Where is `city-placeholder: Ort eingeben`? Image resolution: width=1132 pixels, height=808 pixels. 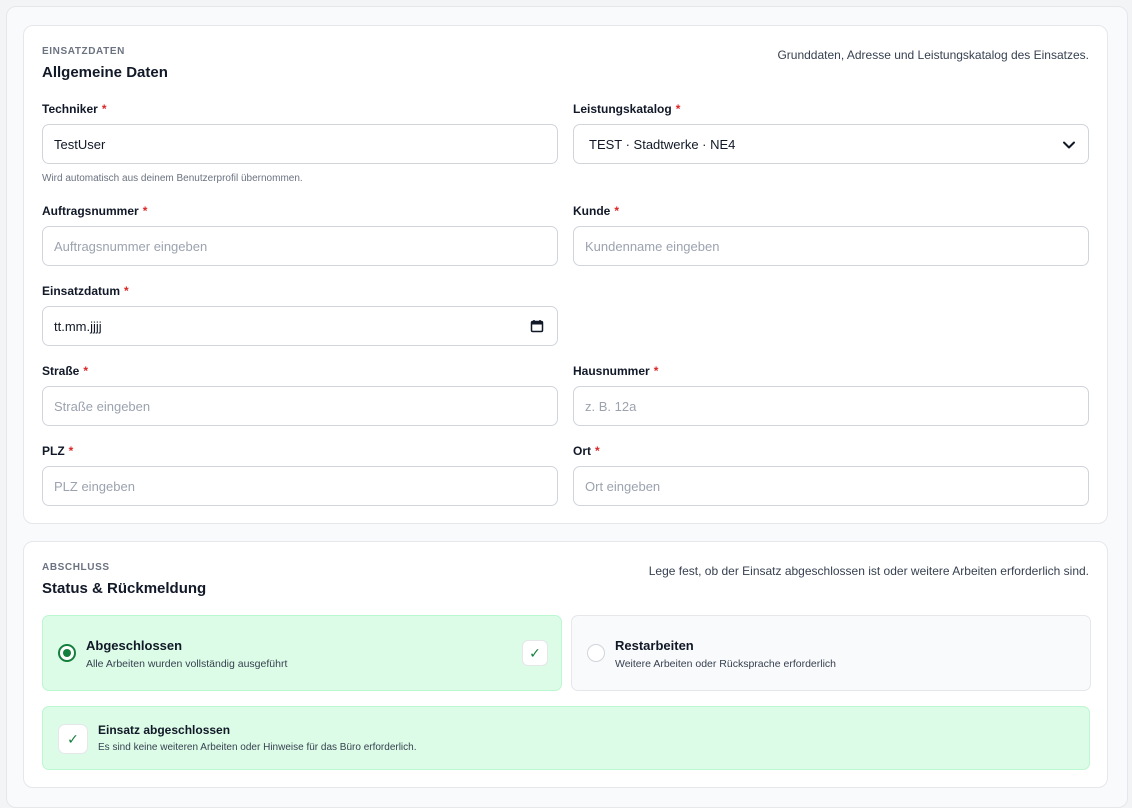 city-placeholder: Ort eingeben is located at coordinates (623, 486).